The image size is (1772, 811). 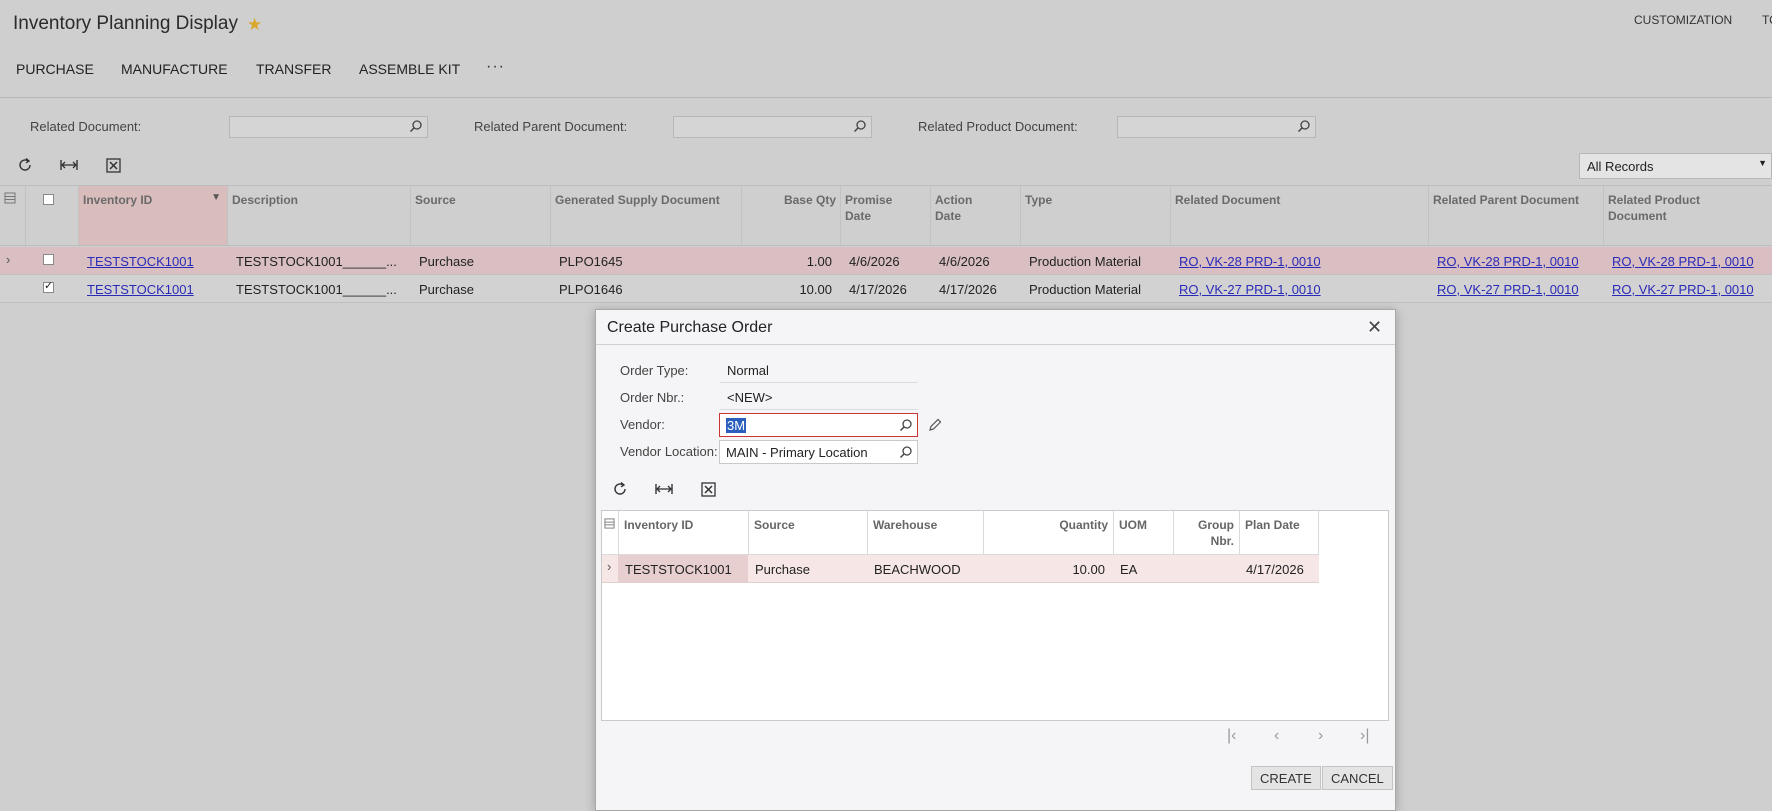 I want to click on header-promise-date: Promise Date, so click(x=885, y=215).